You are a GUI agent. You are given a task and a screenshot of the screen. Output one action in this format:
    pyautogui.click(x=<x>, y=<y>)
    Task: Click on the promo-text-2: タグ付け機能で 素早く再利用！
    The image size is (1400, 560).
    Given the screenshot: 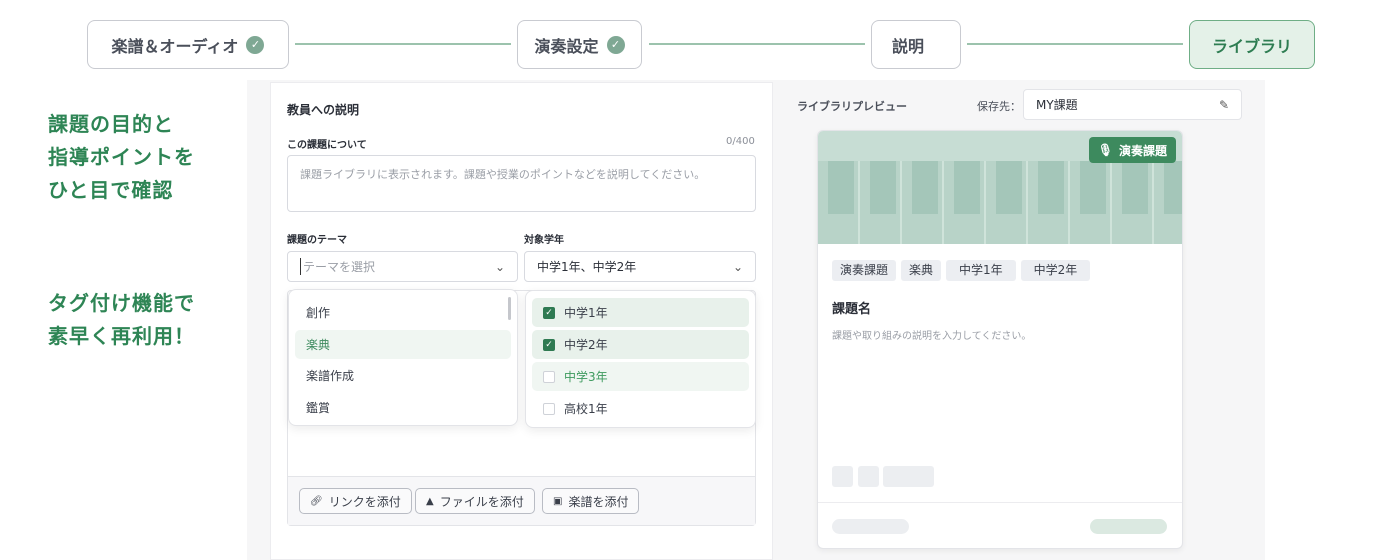 What is the action you would take?
    pyautogui.click(x=121, y=320)
    